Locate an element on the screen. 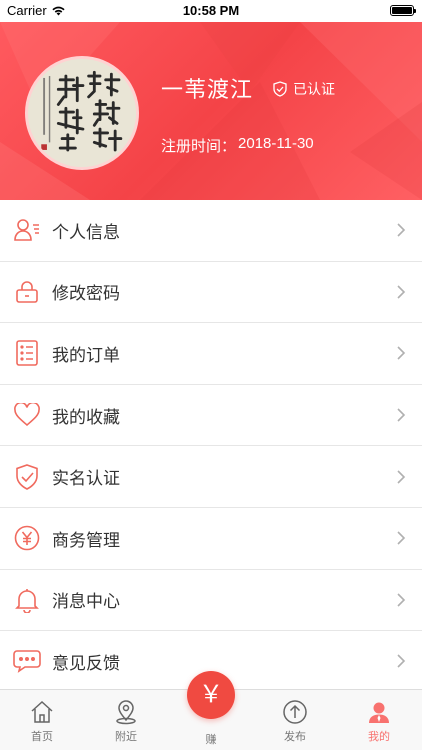 The width and height of the screenshot is (422, 750). calligraphy-avatar is located at coordinates (82, 113).